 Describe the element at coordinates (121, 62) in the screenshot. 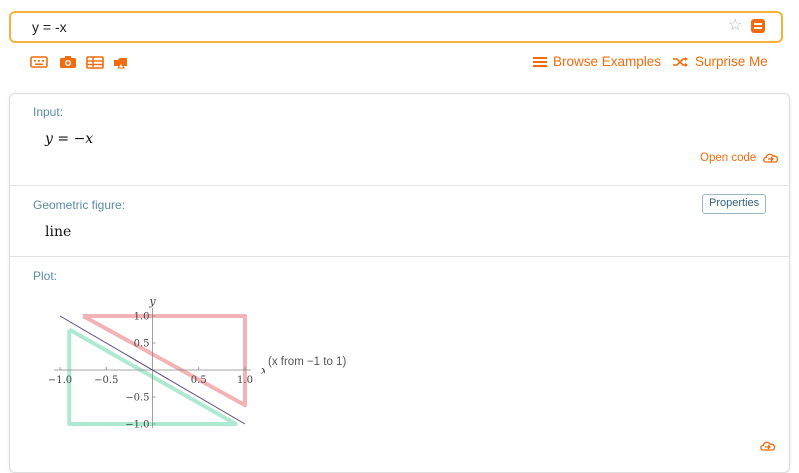

I see `upload-icon` at that location.